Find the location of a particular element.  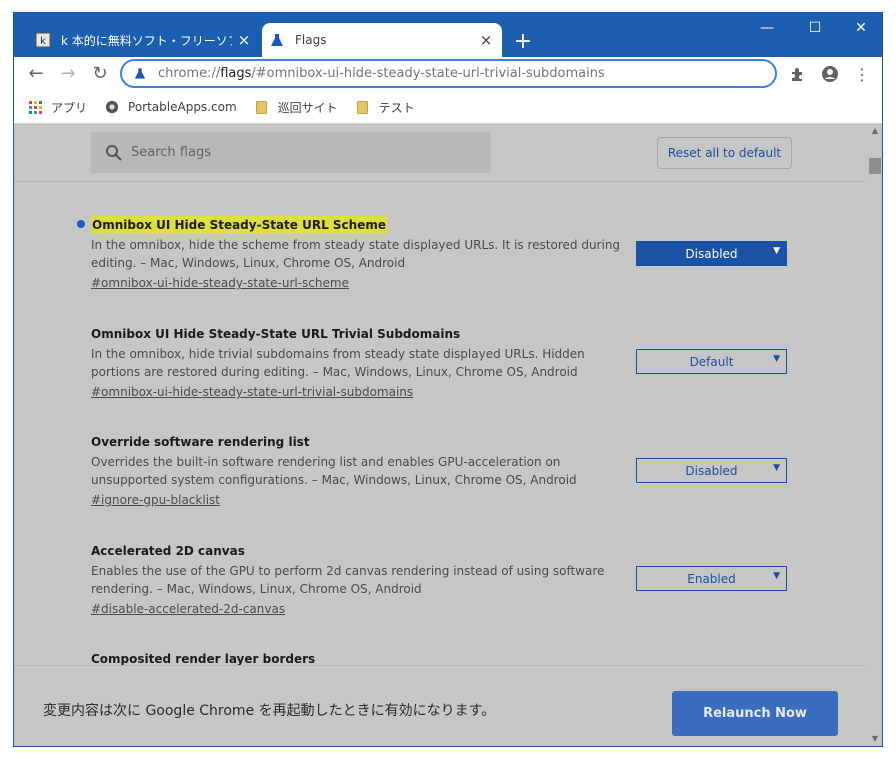

apps-grid-icon is located at coordinates (35, 107).